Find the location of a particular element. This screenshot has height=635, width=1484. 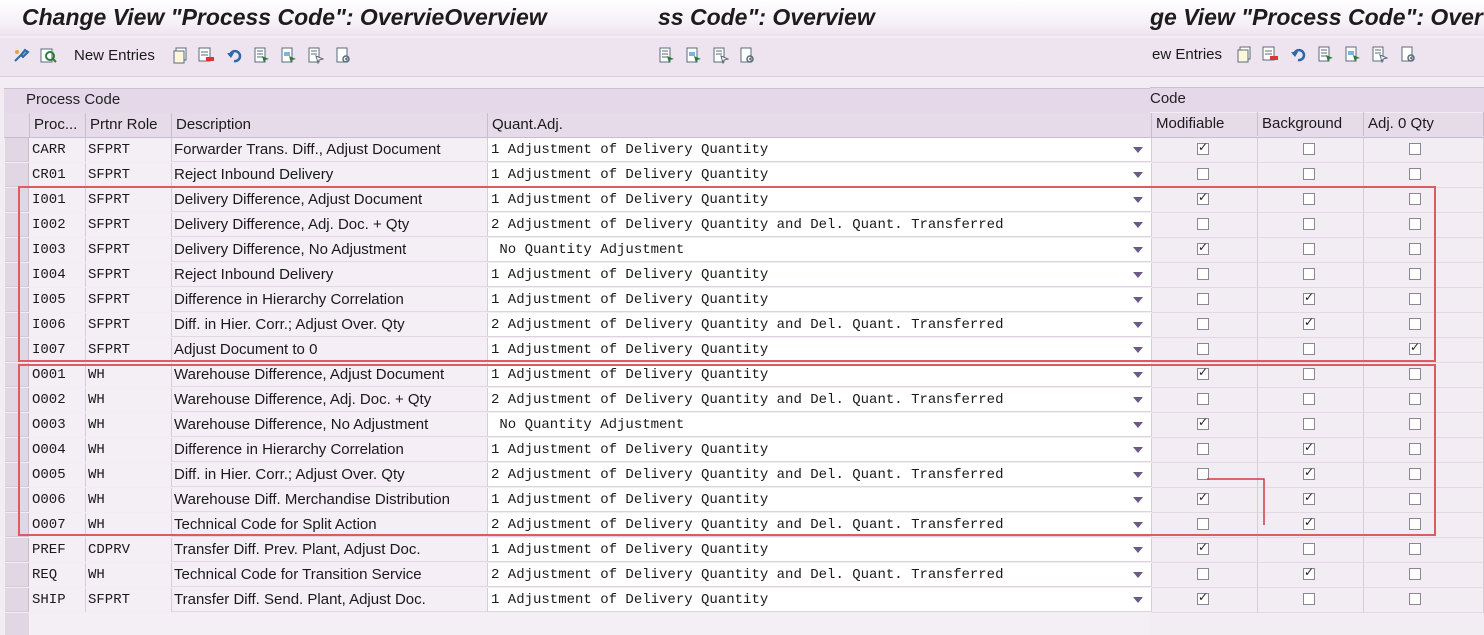

col-description: Description is located at coordinates (330, 125).